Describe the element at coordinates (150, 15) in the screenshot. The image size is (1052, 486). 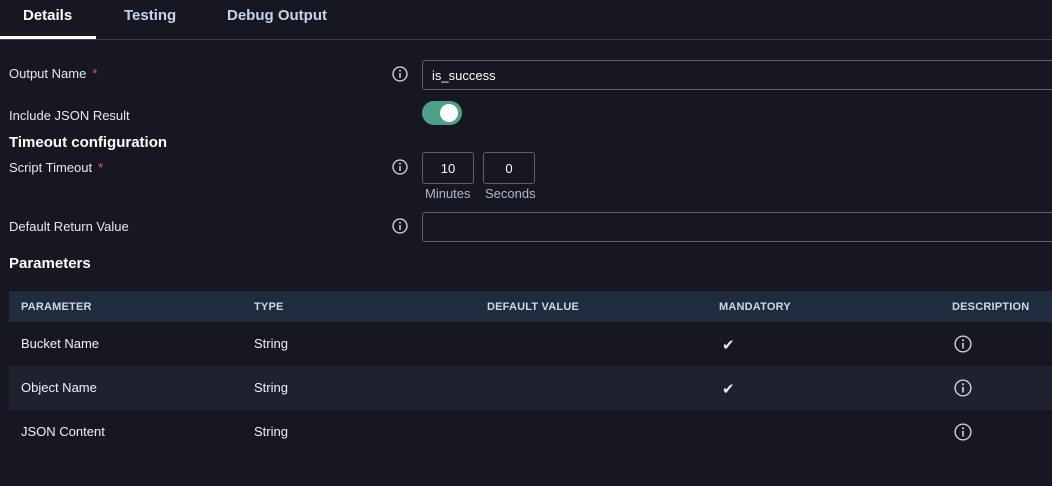
I see `tab-testing: Testing` at that location.